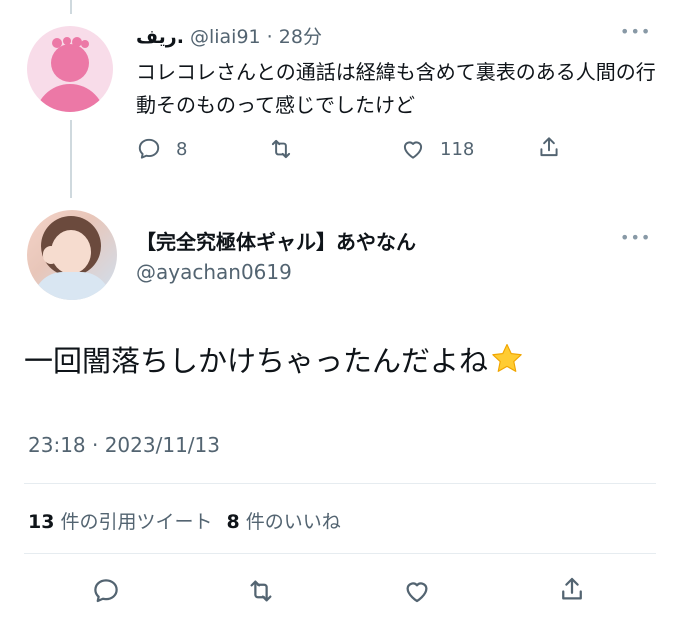 The image size is (680, 627). What do you see at coordinates (149, 148) in the screenshot?
I see `comment-icon` at bounding box center [149, 148].